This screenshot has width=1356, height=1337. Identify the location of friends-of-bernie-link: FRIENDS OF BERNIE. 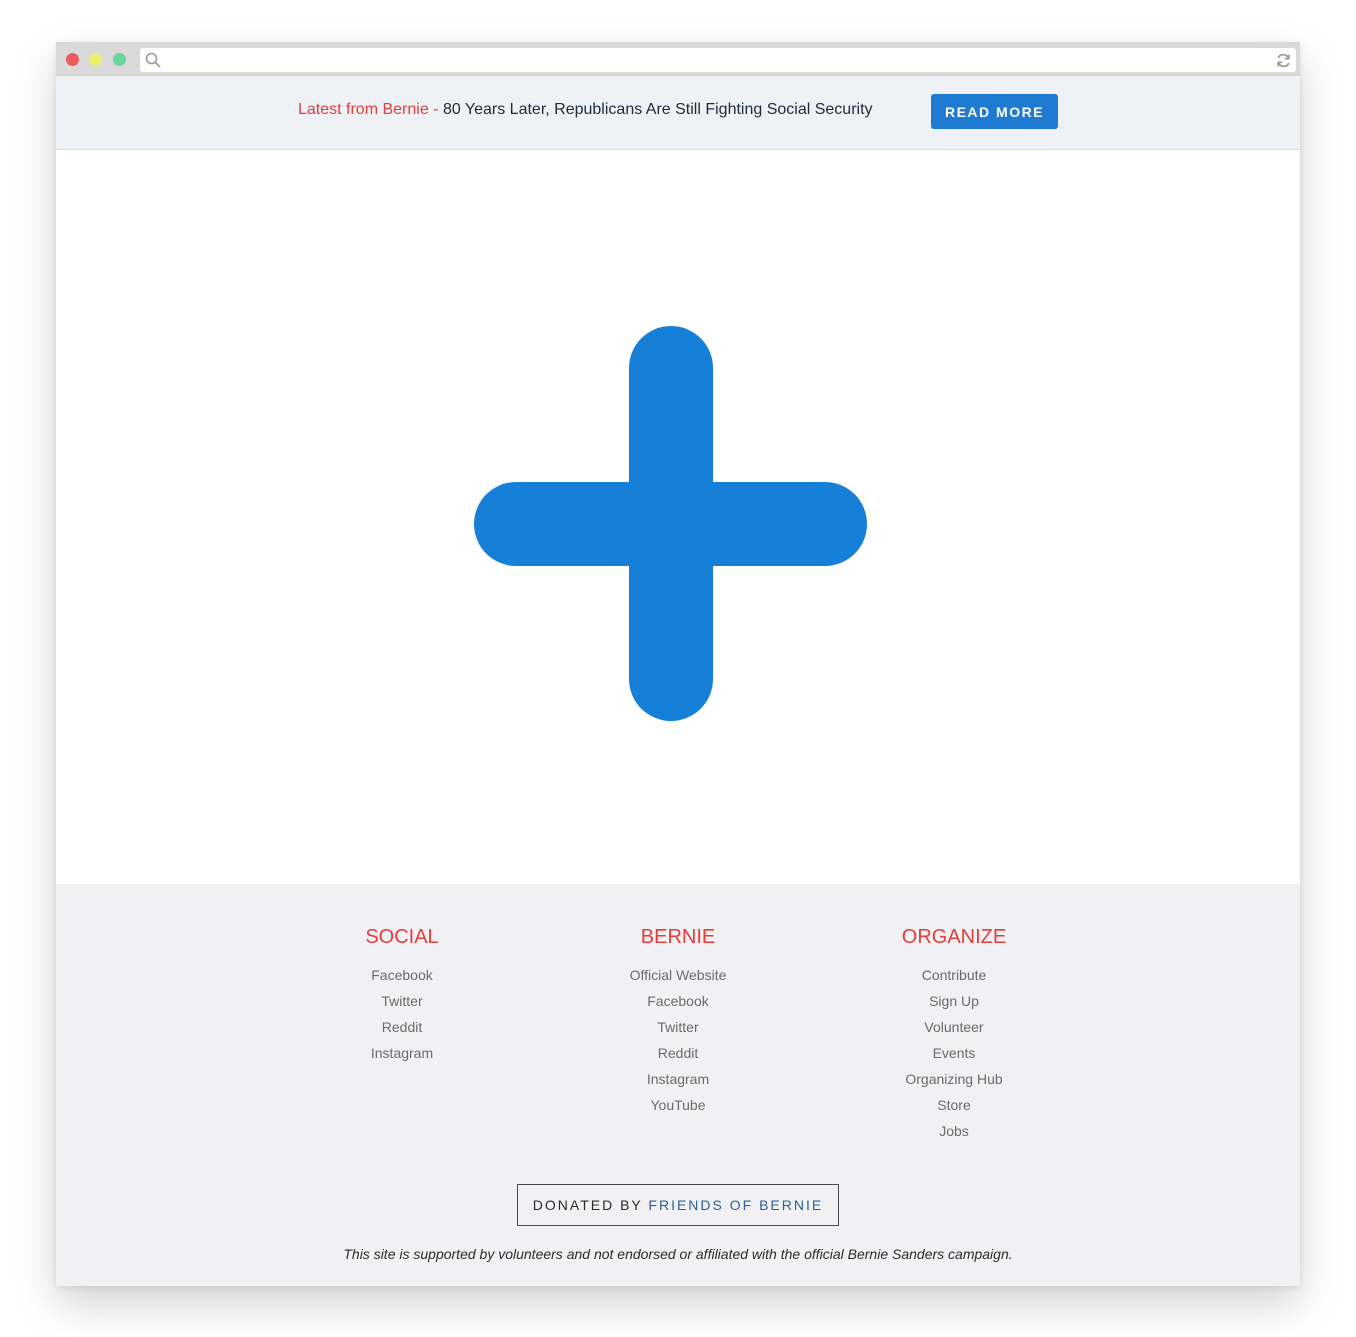
(735, 1205).